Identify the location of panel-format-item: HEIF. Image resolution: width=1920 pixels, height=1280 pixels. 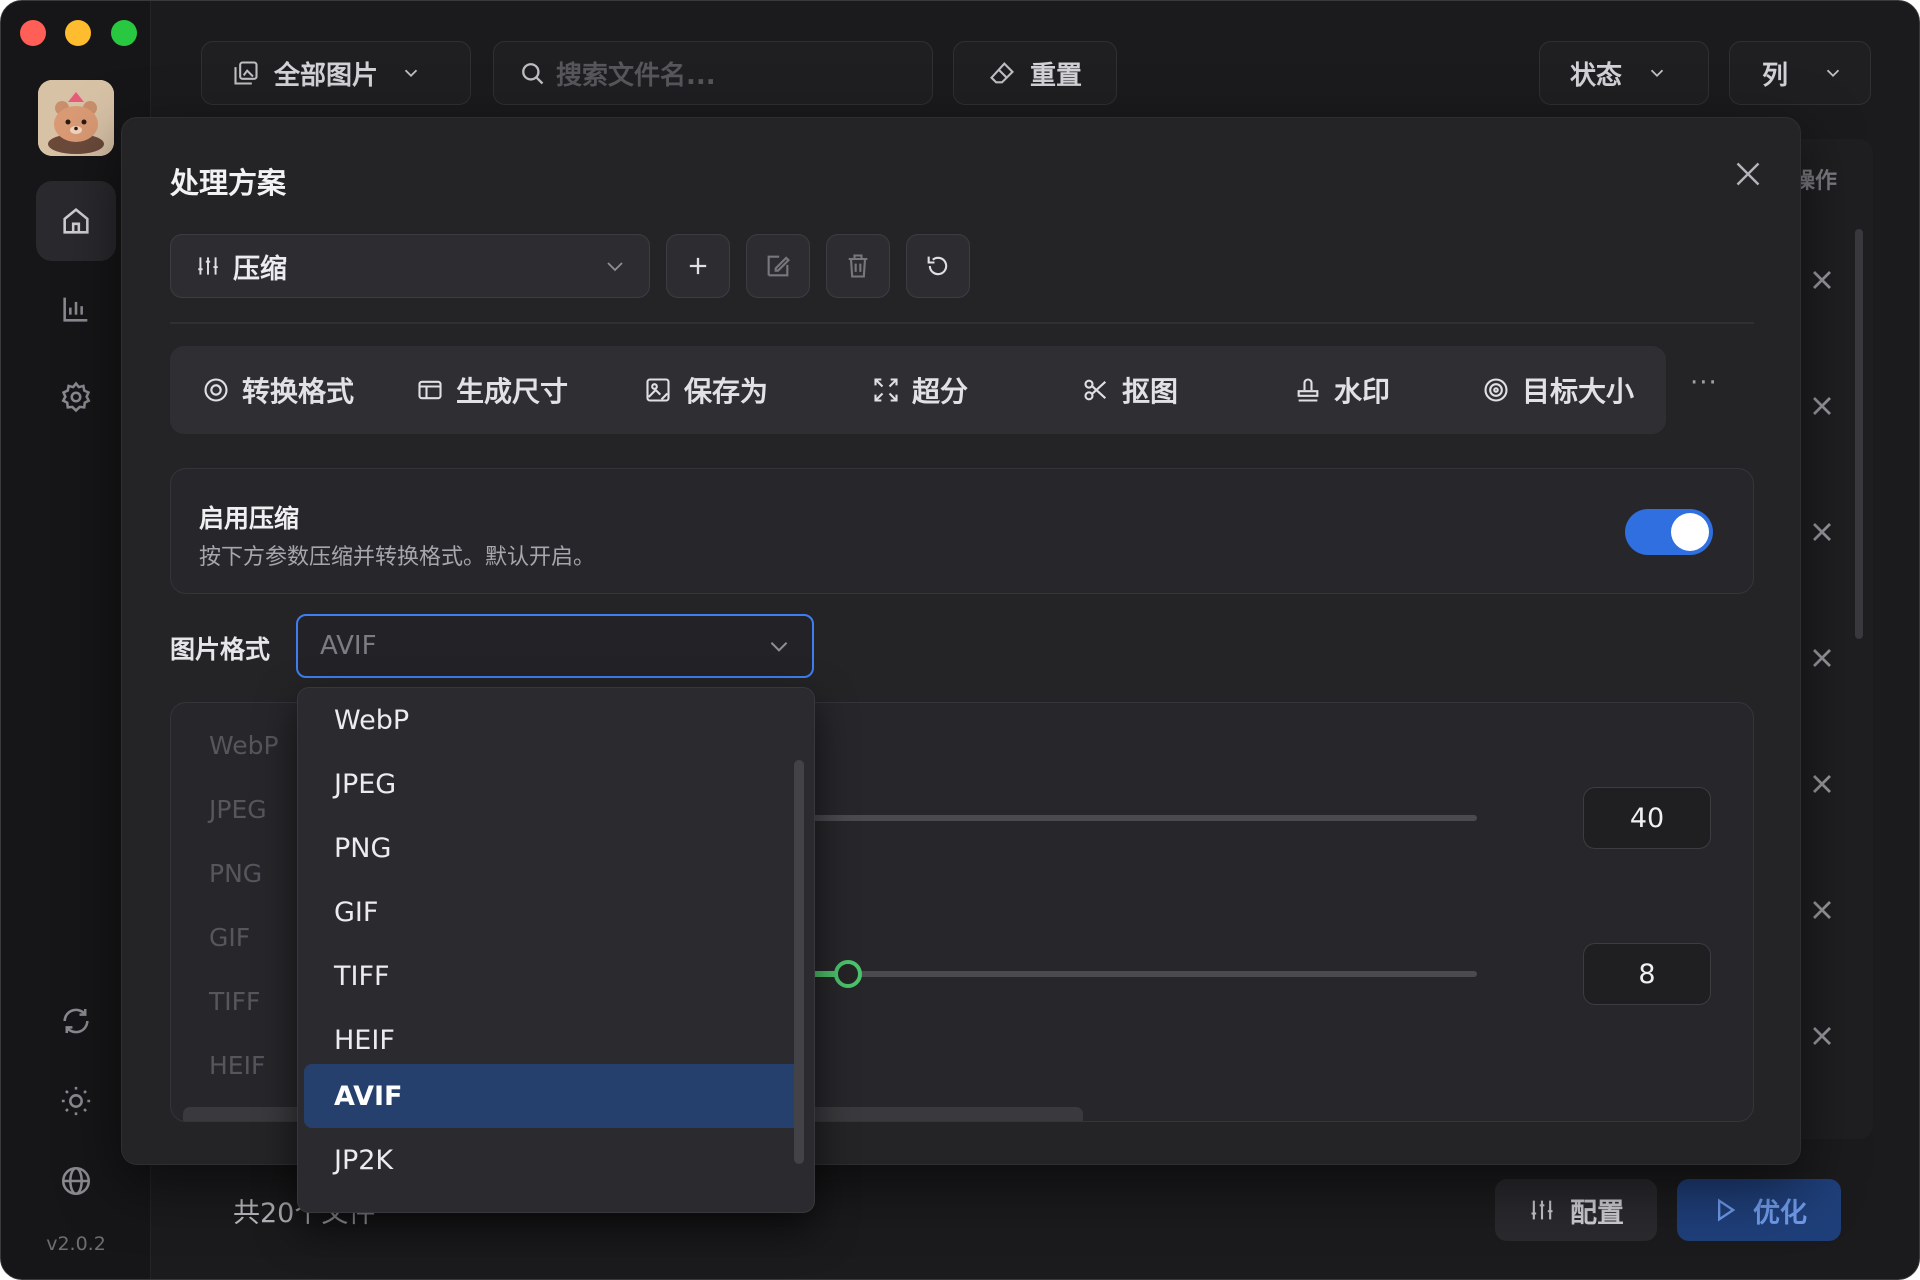
(237, 1065).